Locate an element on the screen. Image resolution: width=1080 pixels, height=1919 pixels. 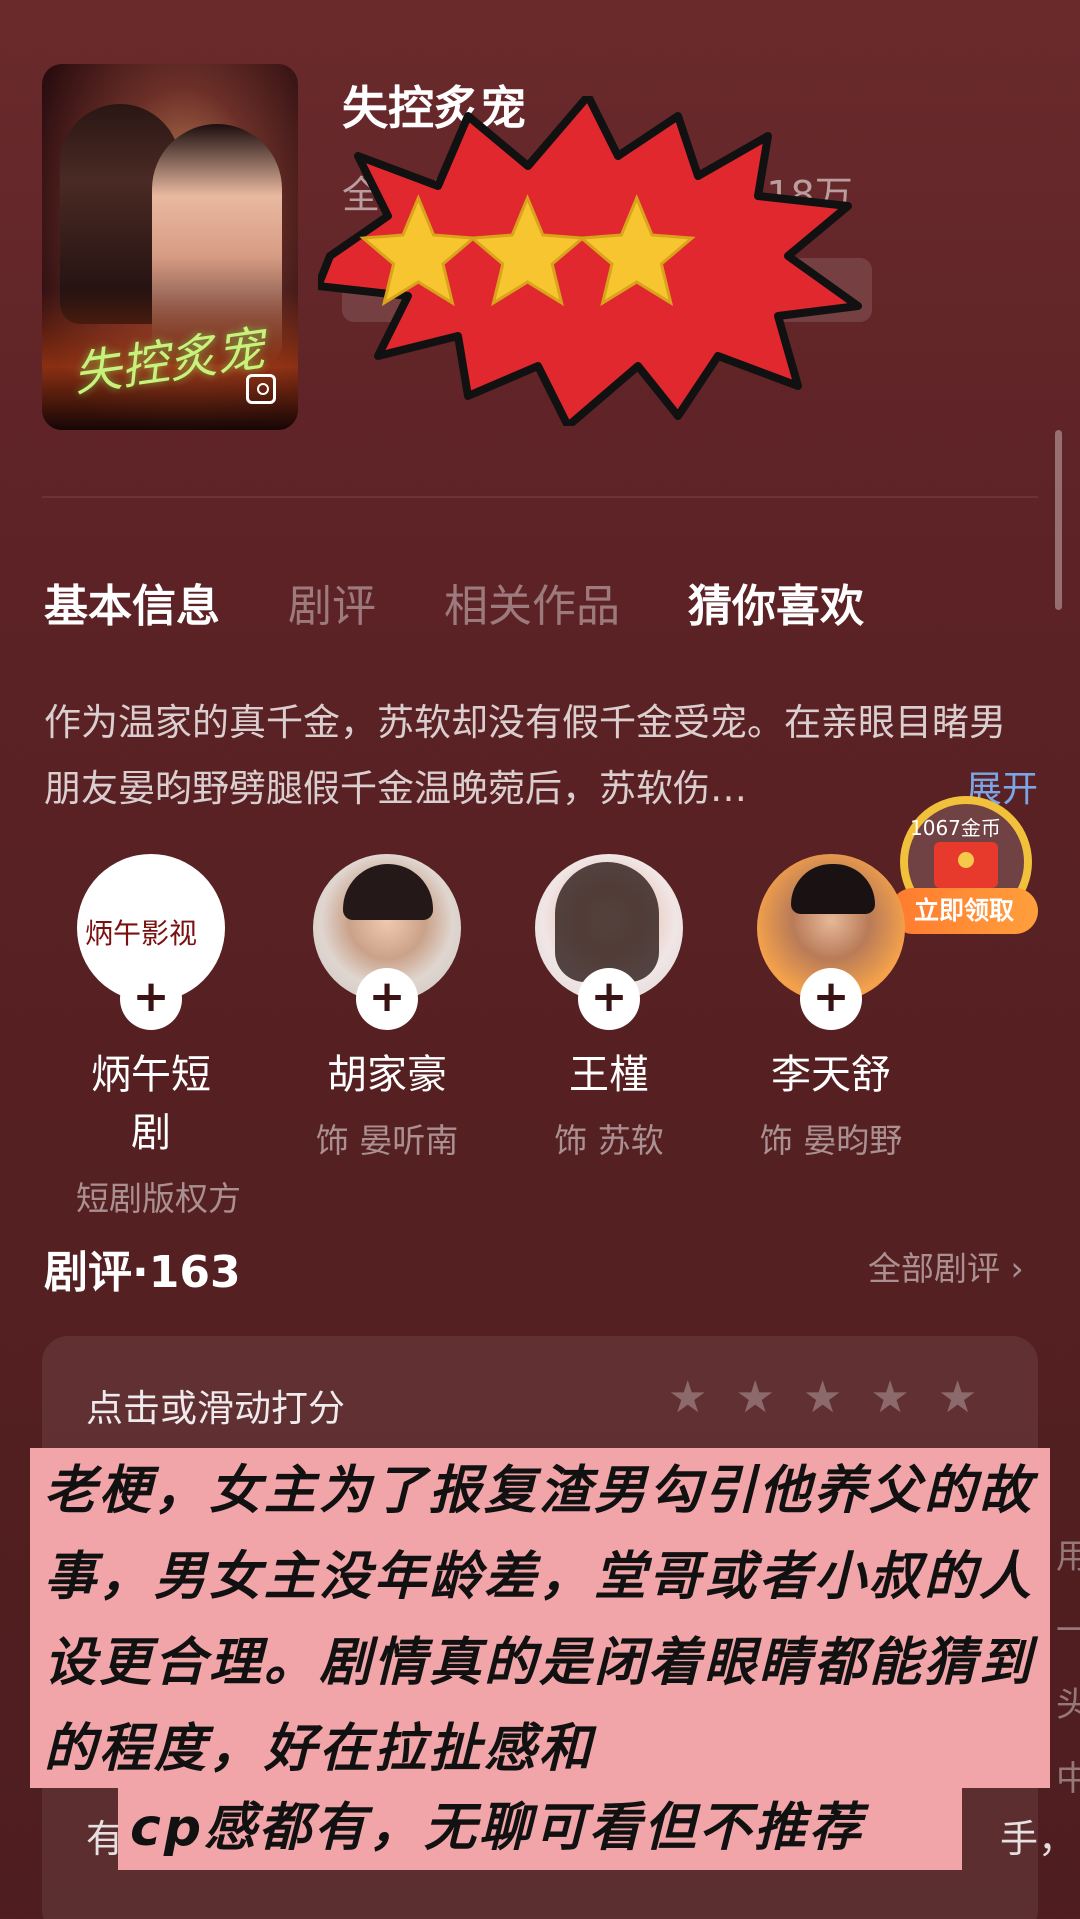
cast-member: 炳午影视 + 炳午短剧 短剧版权方 is located at coordinates (158, 1037).